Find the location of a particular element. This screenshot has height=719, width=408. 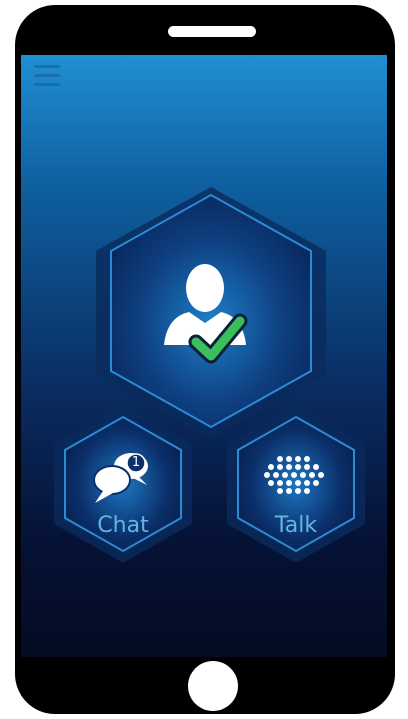

chat-button is located at coordinates (123, 484).